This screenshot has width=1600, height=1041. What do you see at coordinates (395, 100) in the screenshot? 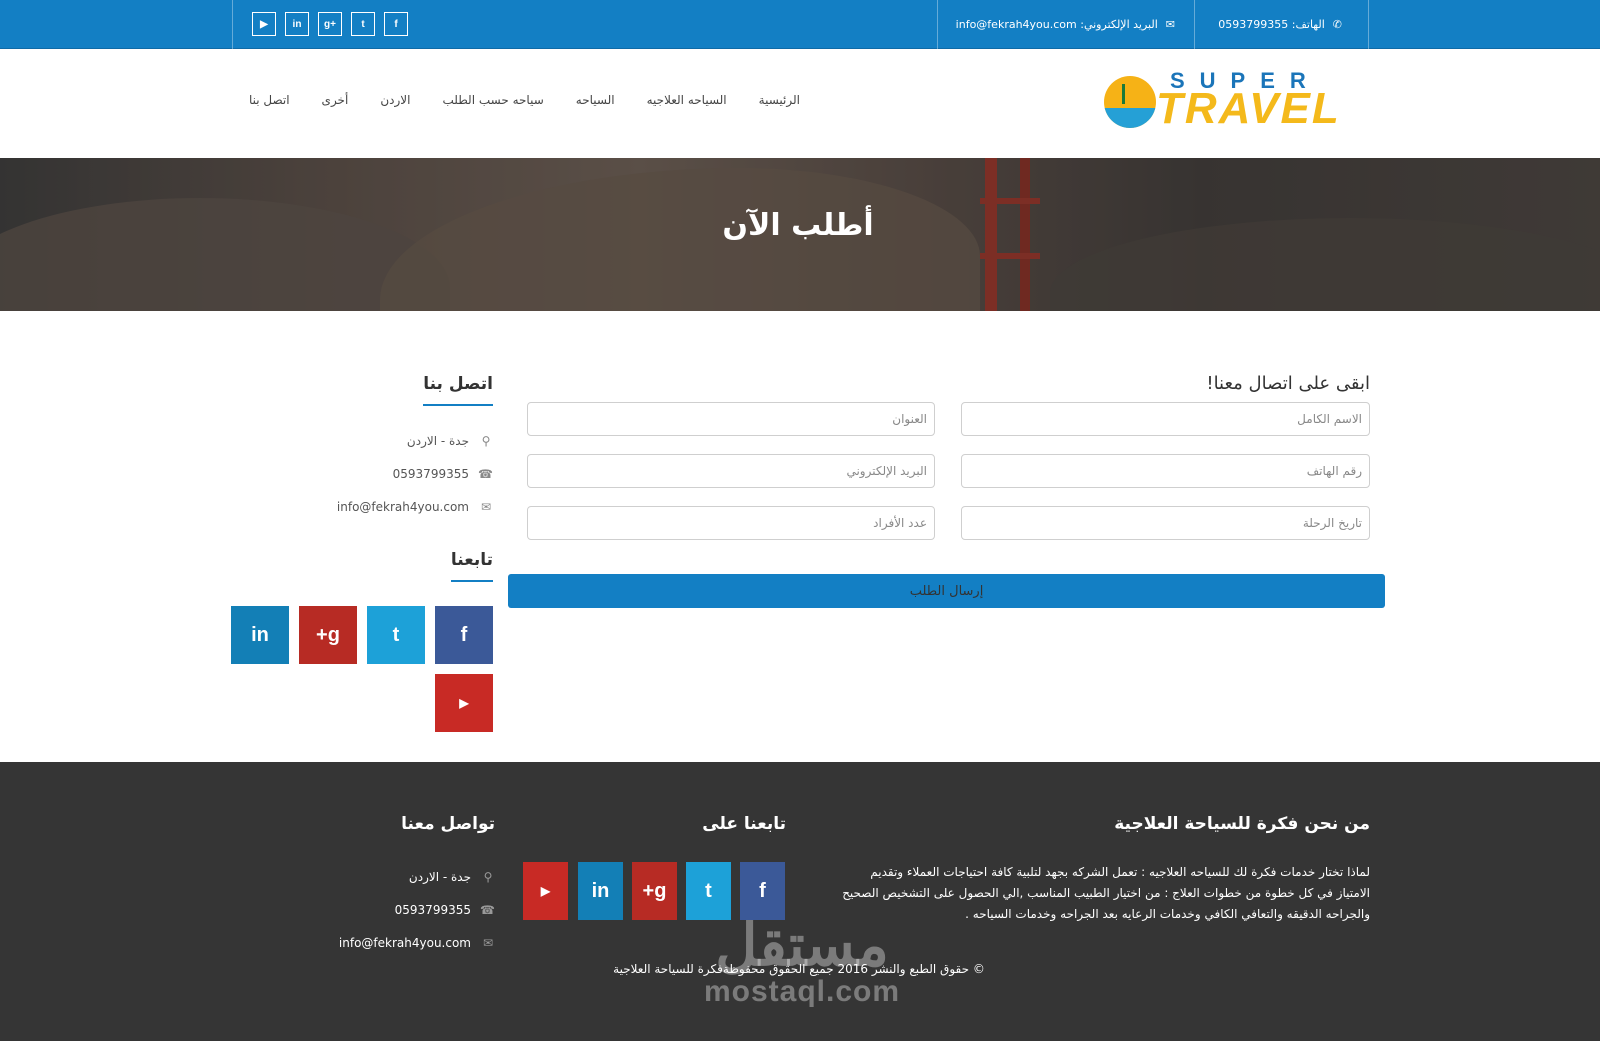
I see `nav-item-jordan: الاردن` at bounding box center [395, 100].